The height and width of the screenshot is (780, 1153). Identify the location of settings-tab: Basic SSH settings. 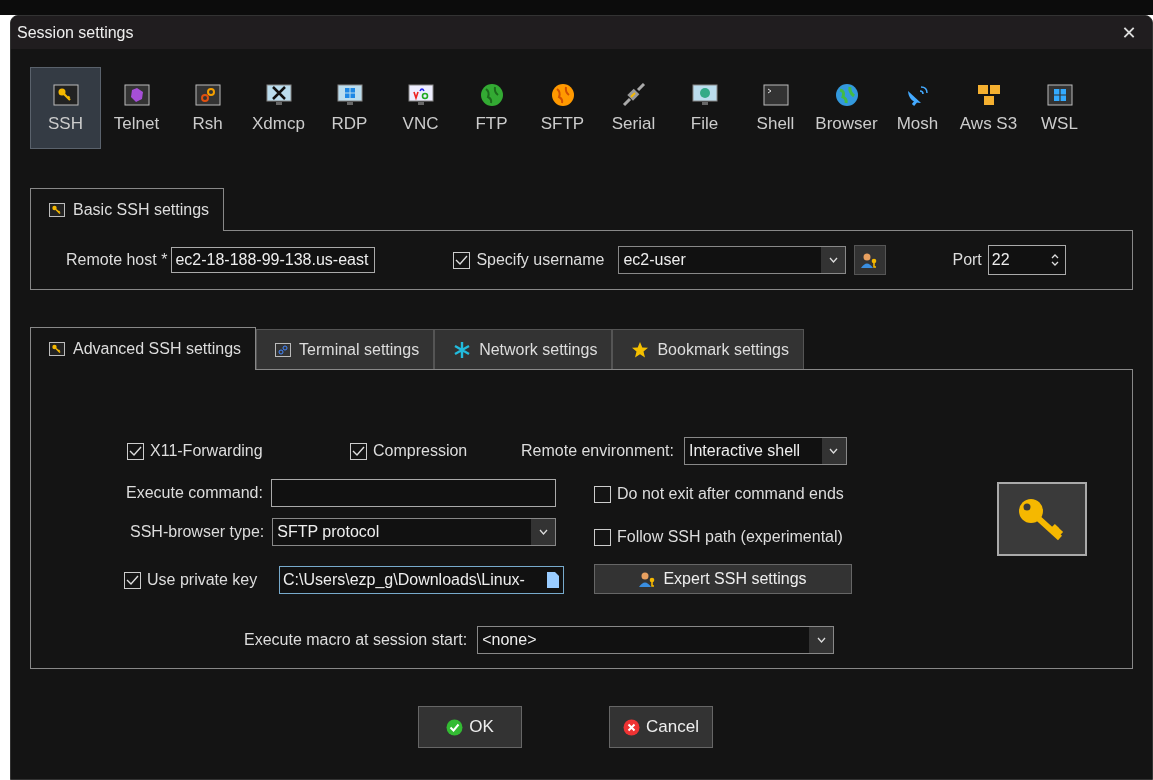
(127, 209).